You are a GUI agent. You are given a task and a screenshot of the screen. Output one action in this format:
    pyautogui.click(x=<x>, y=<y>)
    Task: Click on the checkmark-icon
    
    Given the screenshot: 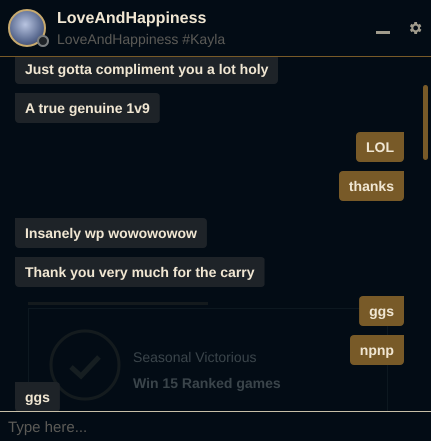 What is the action you would take?
    pyautogui.click(x=85, y=365)
    